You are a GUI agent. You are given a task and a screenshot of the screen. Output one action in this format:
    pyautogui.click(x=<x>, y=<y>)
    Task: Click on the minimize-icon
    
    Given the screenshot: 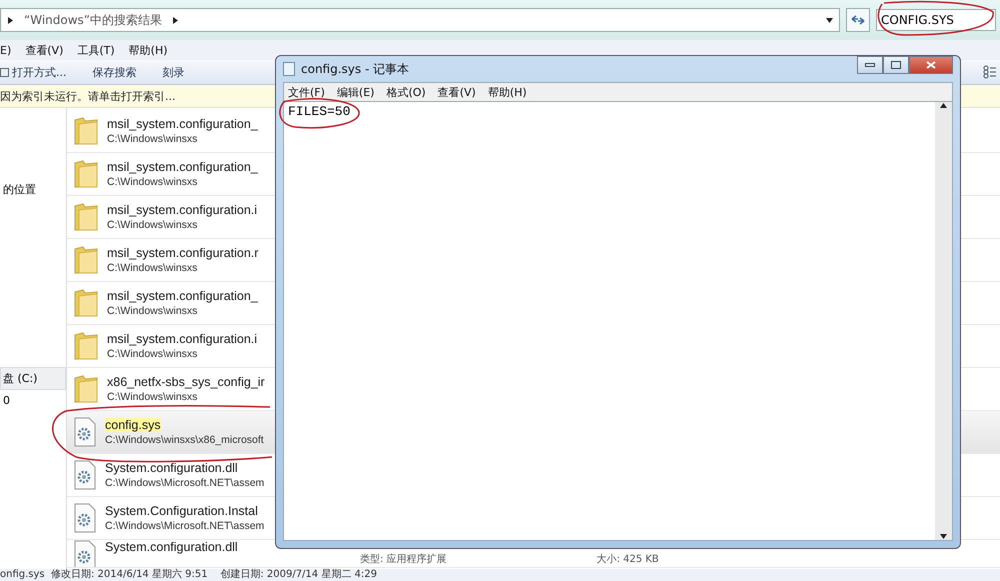 What is the action you would take?
    pyautogui.click(x=870, y=65)
    